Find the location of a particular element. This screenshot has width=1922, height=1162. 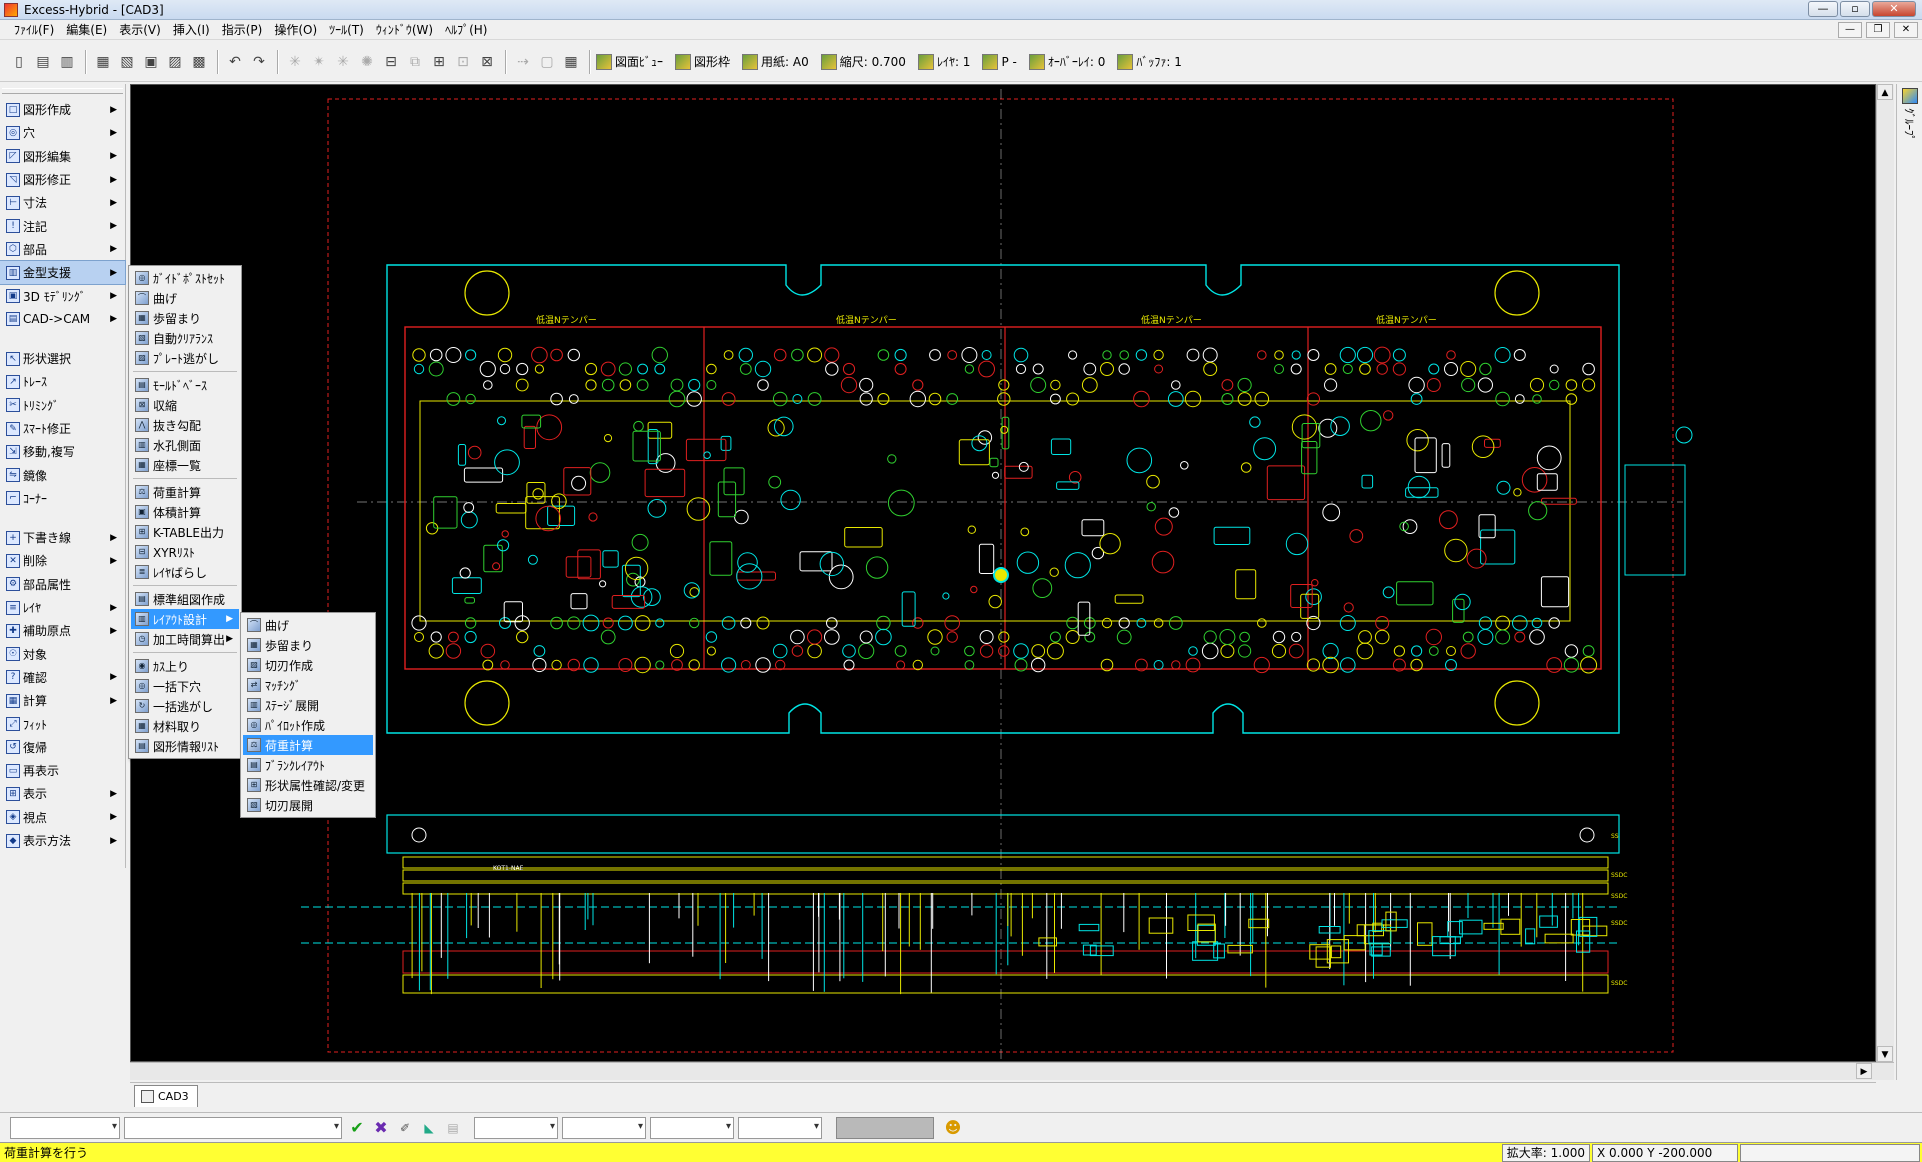

menu-batch-pilot-hole: ◎ 一括下穴 is located at coordinates (185, 686).